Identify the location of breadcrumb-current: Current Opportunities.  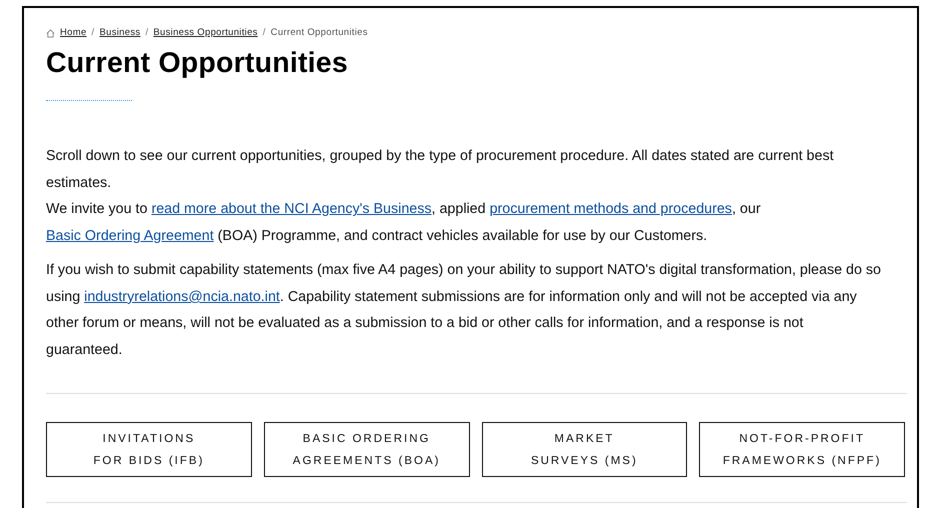
(319, 33).